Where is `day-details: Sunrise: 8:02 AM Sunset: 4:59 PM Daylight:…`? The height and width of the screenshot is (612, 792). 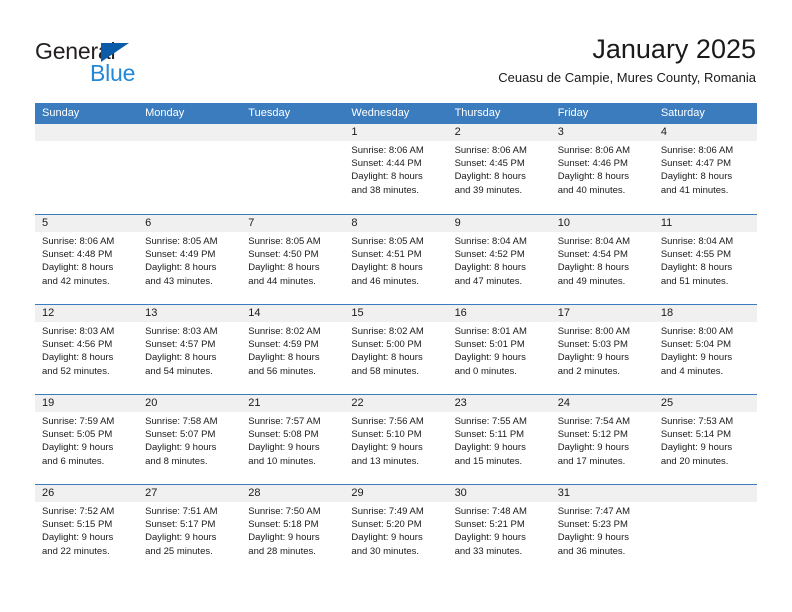
day-details: Sunrise: 8:02 AM Sunset: 4:59 PM Daylight:… is located at coordinates (292, 350).